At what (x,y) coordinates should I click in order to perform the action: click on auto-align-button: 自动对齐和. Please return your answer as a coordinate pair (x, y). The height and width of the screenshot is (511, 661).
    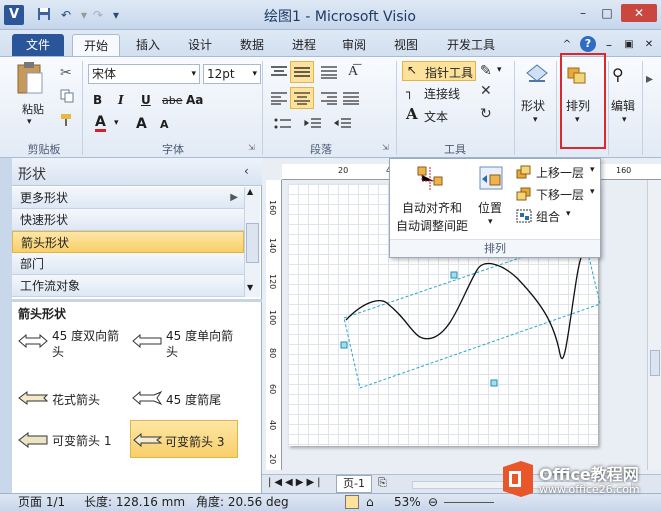
    Looking at the image, I should click on (432, 207).